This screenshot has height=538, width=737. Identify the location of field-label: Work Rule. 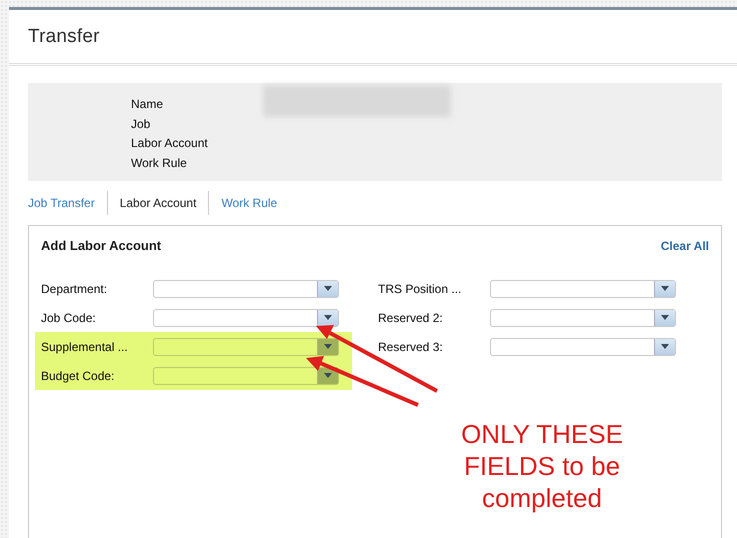
(159, 163).